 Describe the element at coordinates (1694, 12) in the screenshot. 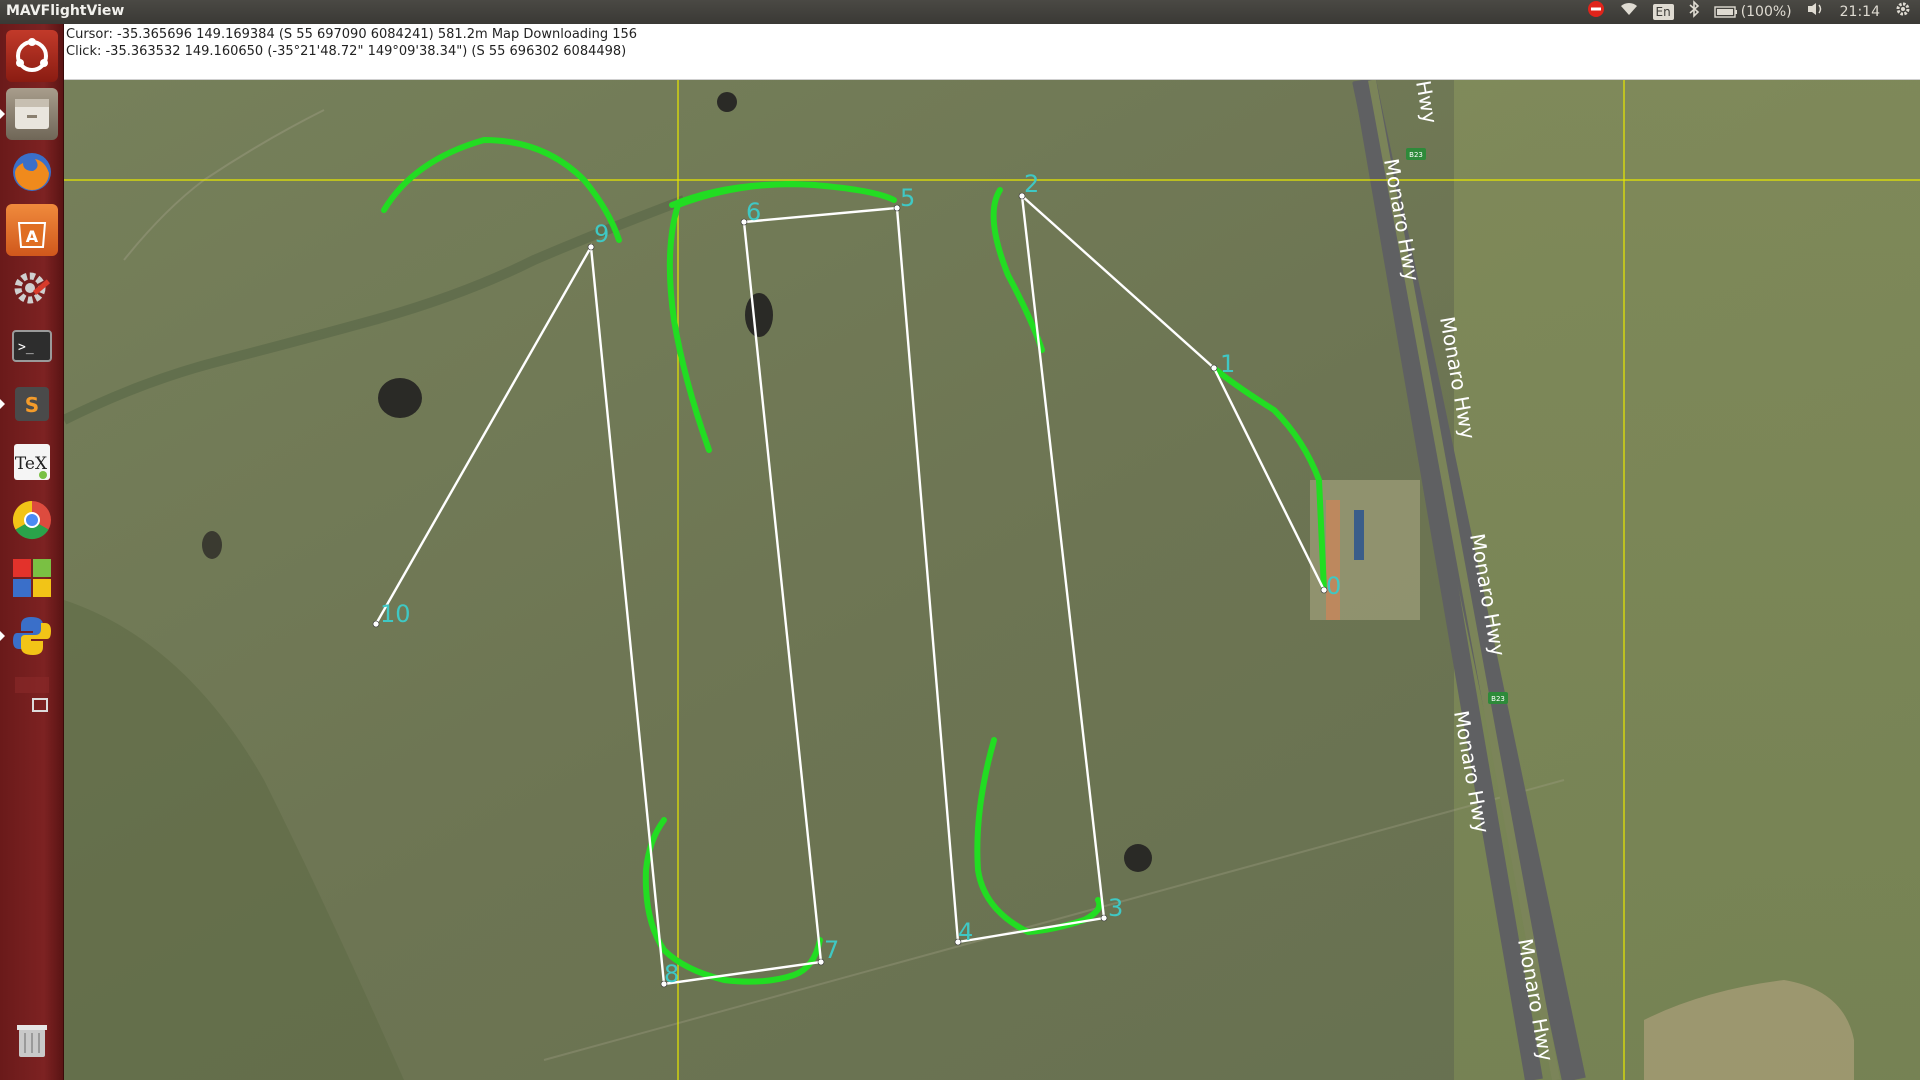

I see `bluetooth-icon` at that location.